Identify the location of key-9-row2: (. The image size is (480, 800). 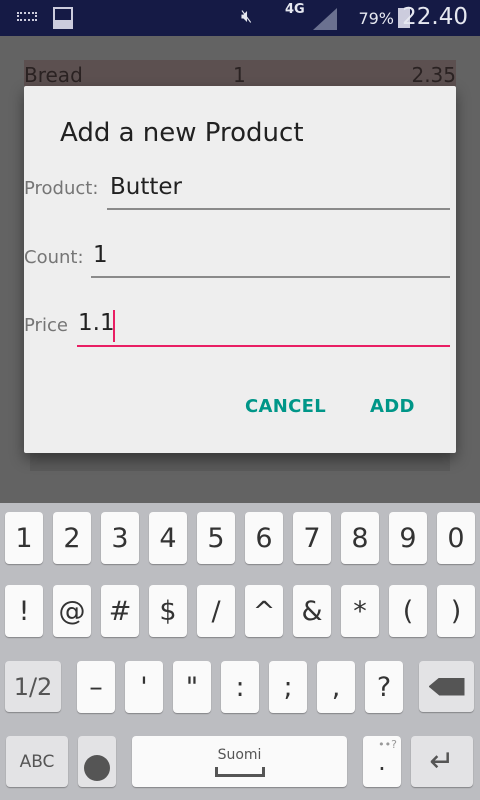
(408, 611).